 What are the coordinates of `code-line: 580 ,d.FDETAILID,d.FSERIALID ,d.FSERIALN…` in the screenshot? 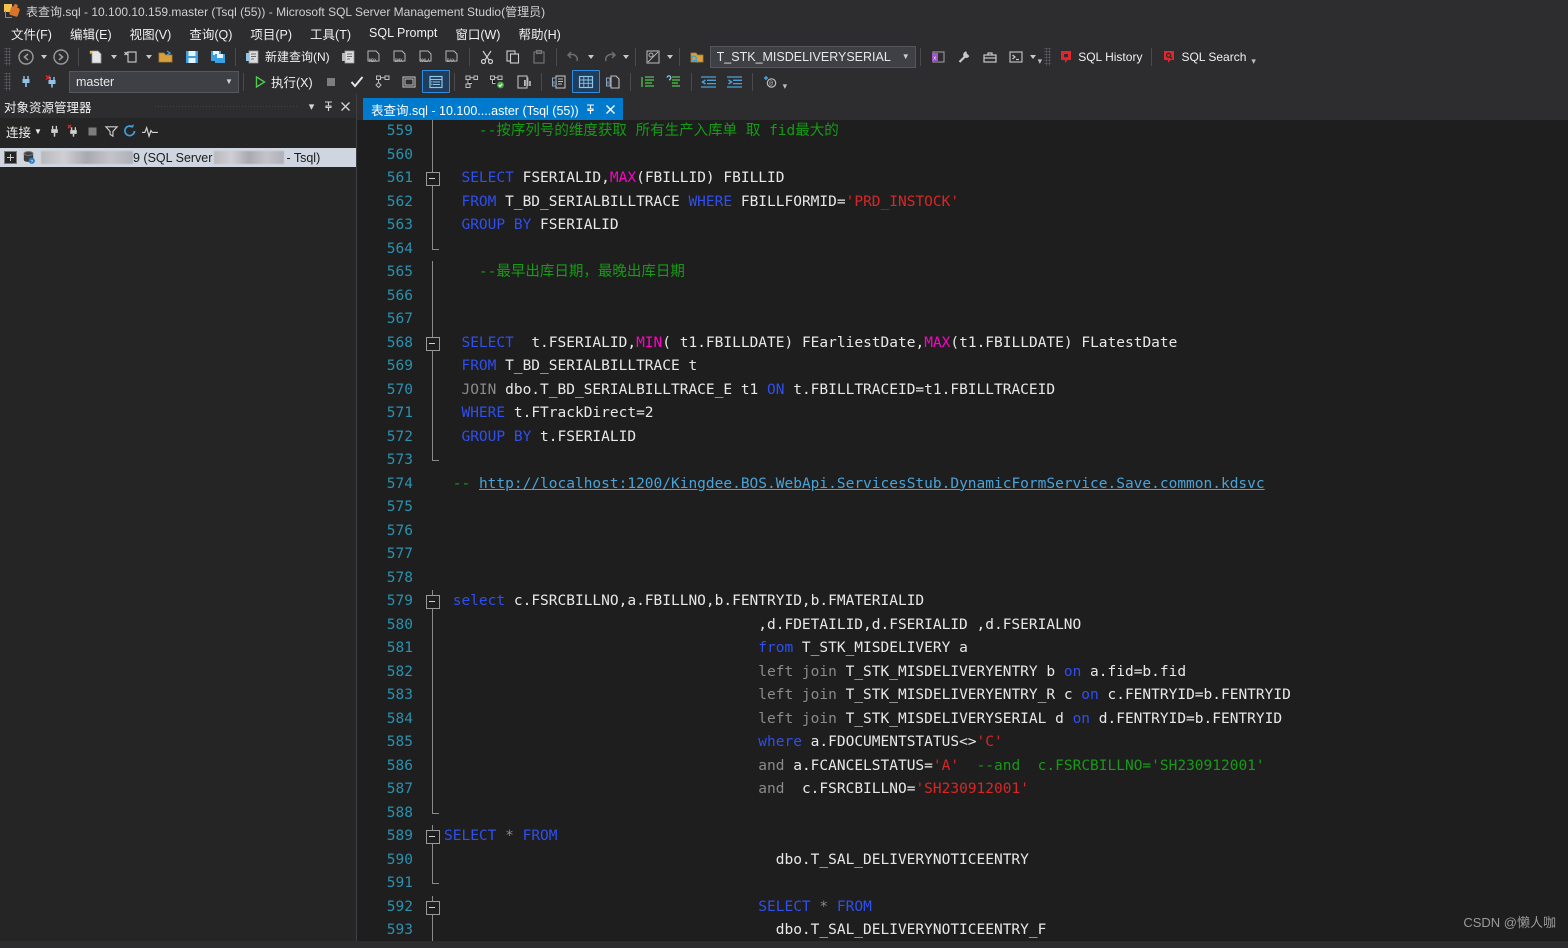 It's located at (962, 625).